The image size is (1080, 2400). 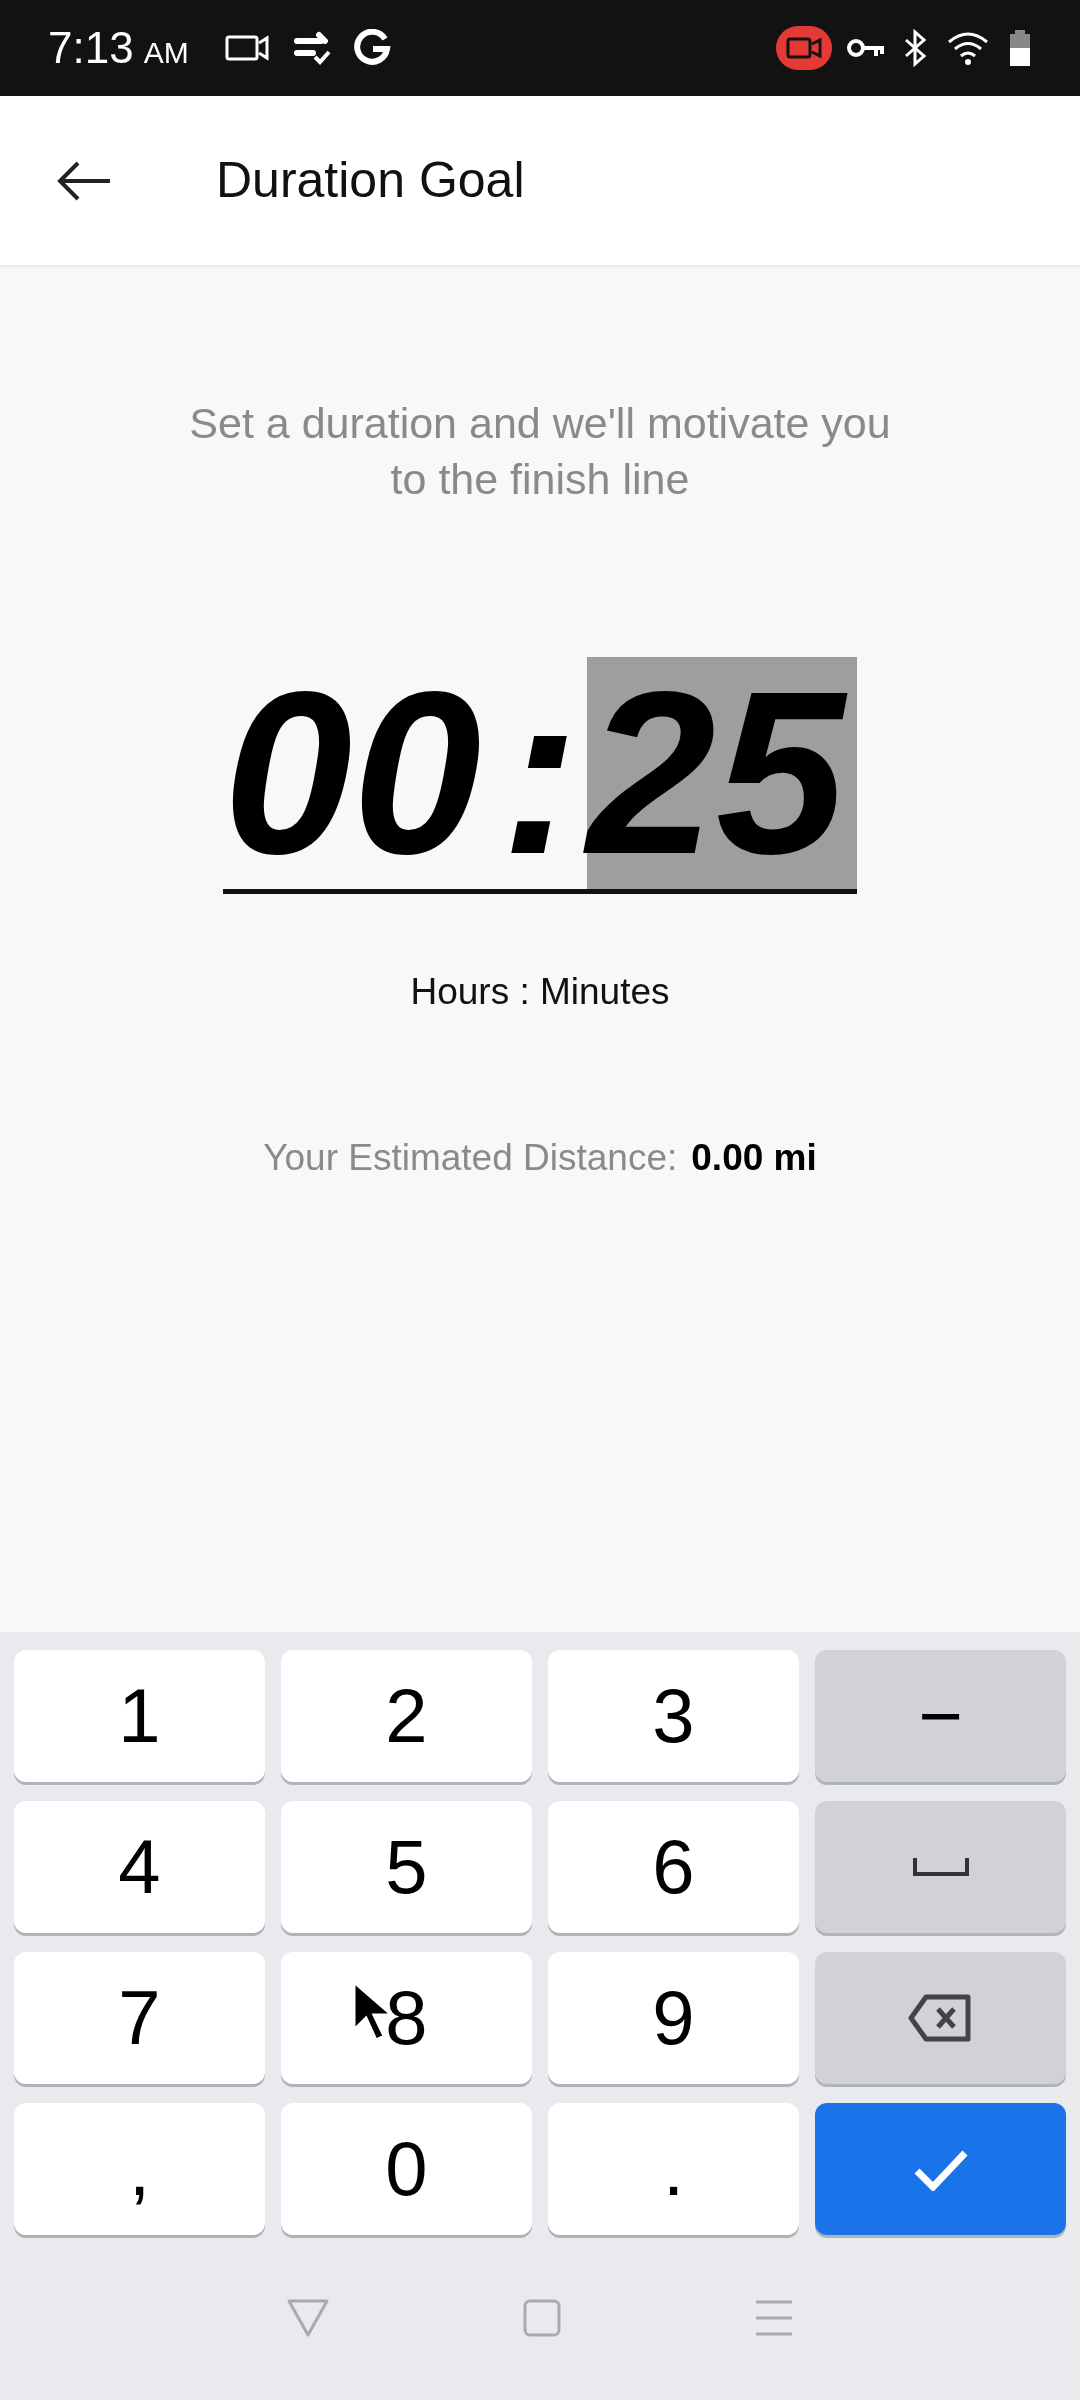 I want to click on key: ,, so click(x=139, y=2169).